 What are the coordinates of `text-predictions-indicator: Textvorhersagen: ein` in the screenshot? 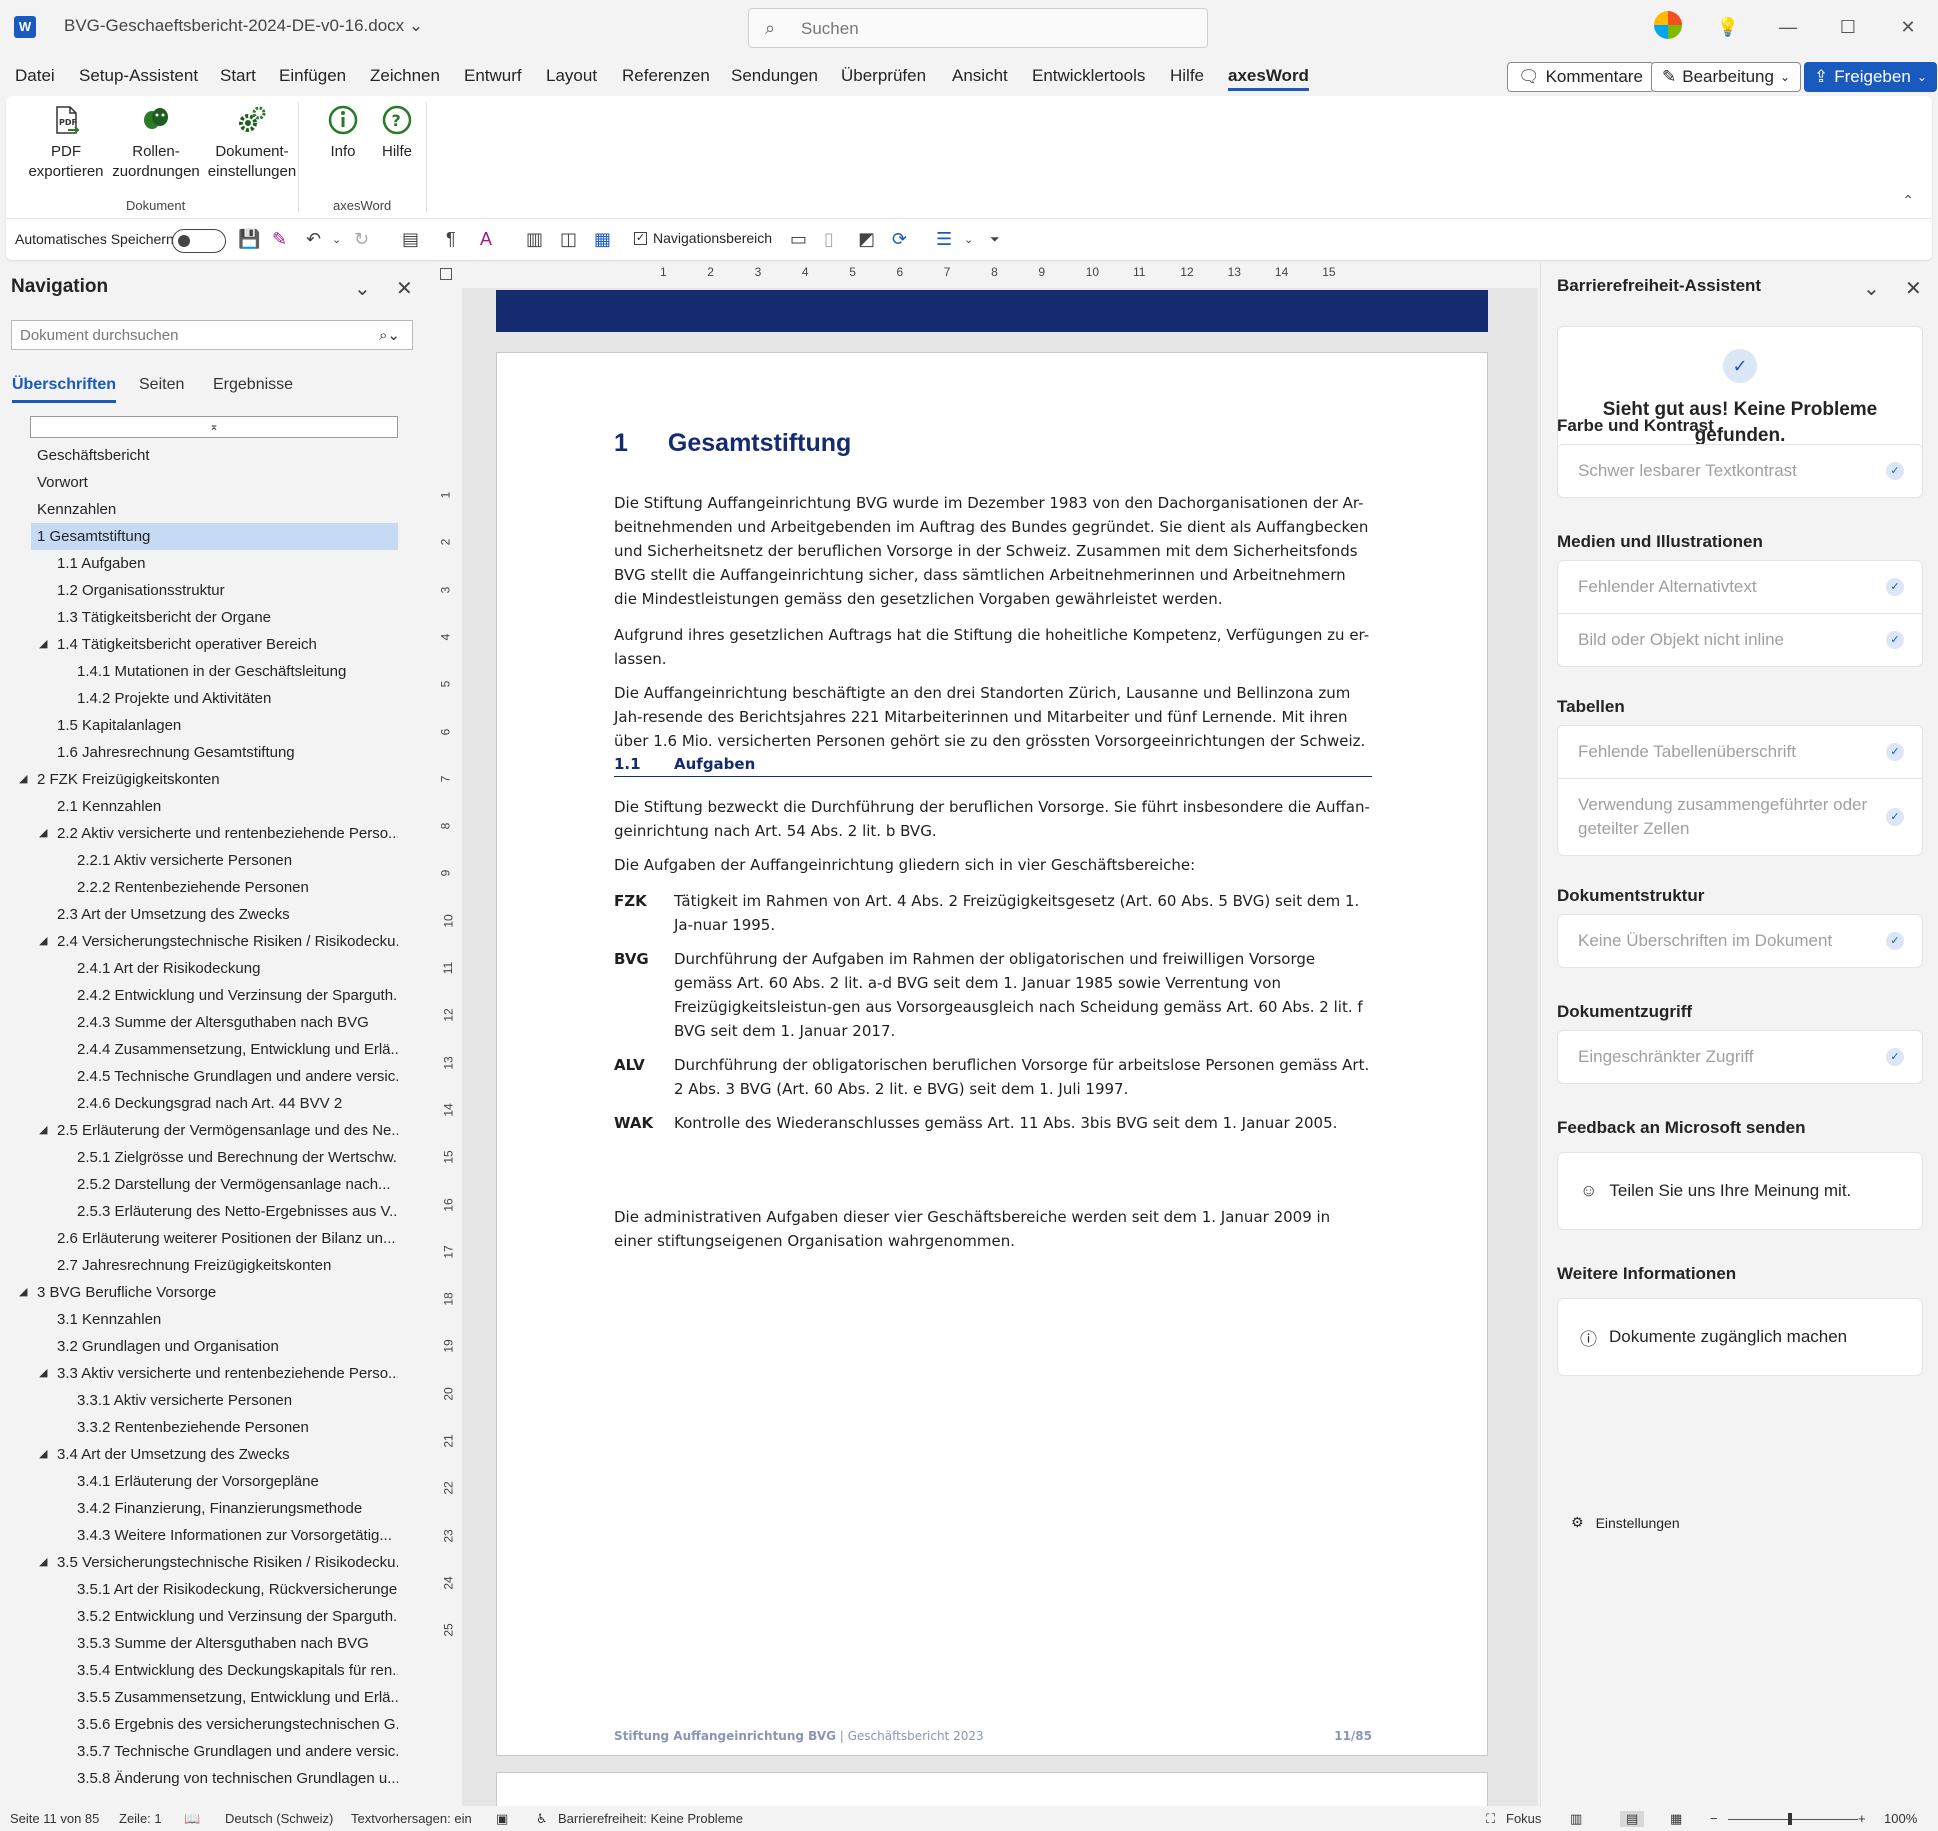 It's located at (411, 1818).